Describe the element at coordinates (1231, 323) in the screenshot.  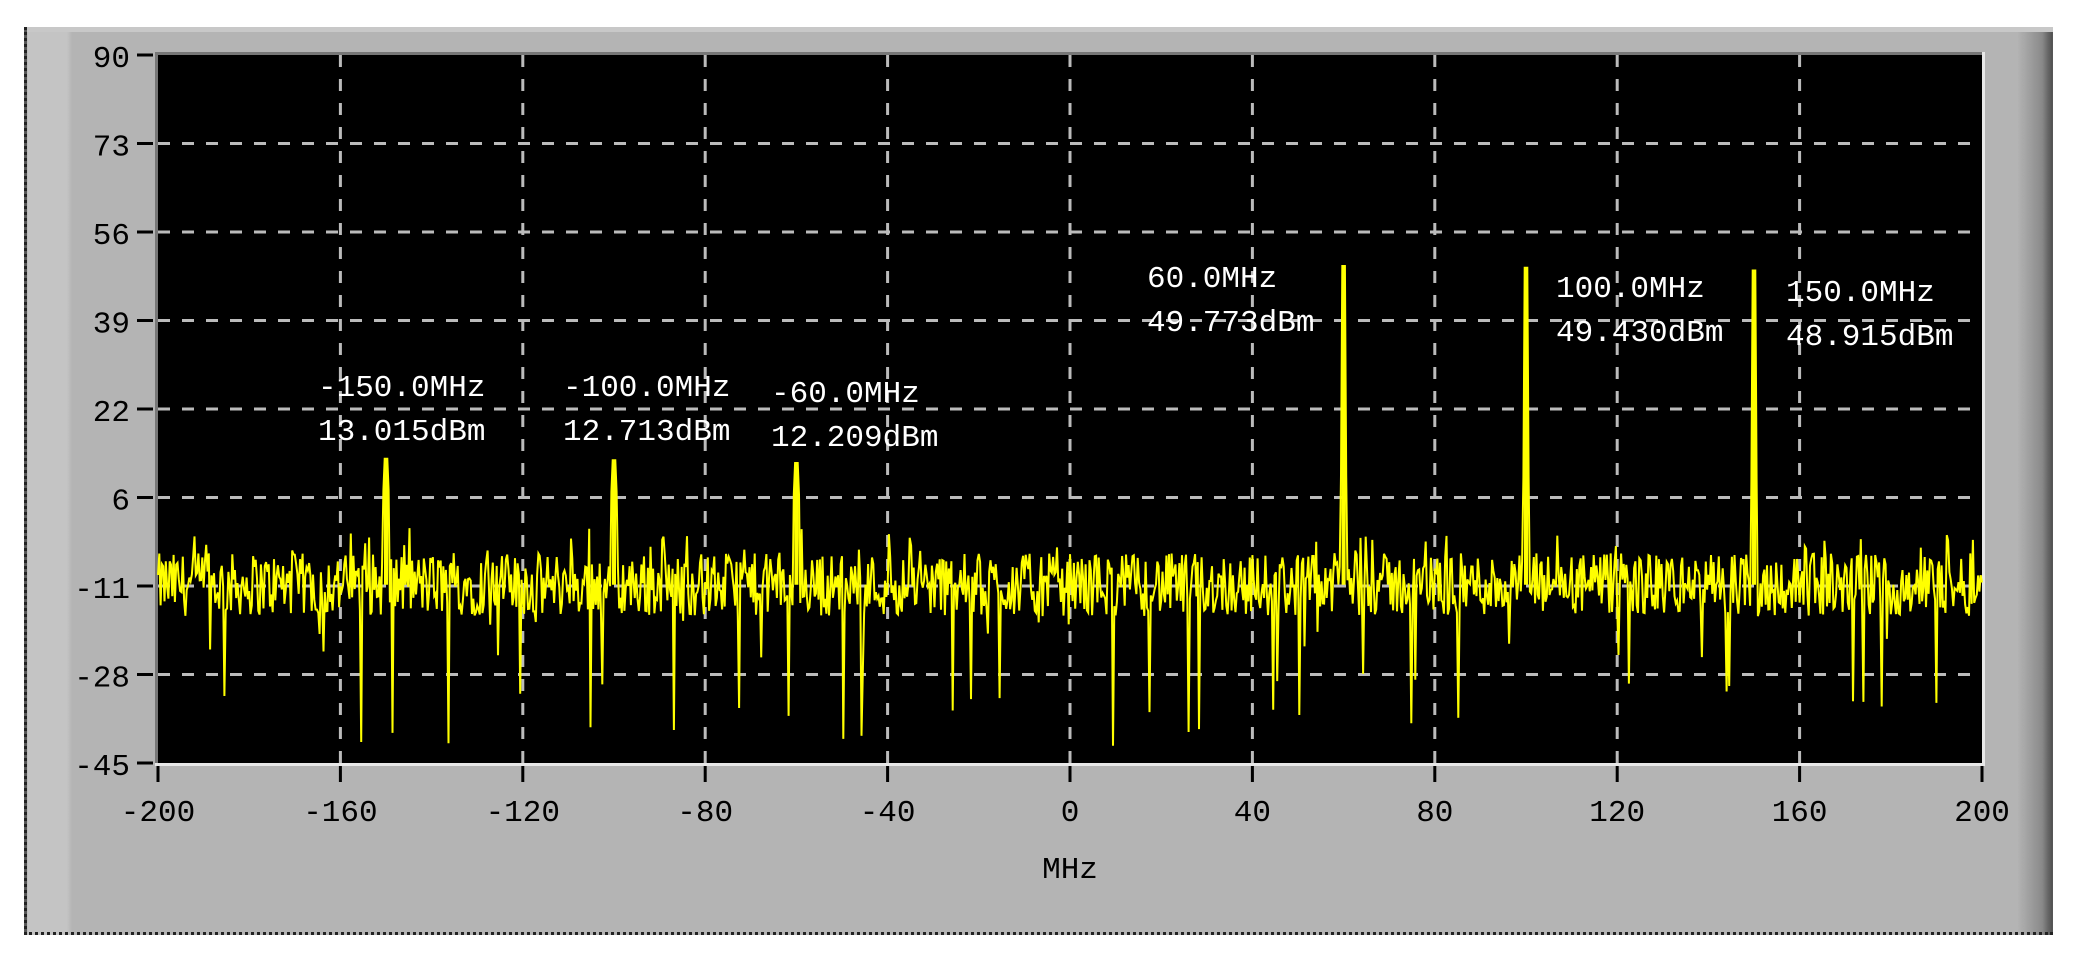
I see `peak-level-label: 49.773dBm` at that location.